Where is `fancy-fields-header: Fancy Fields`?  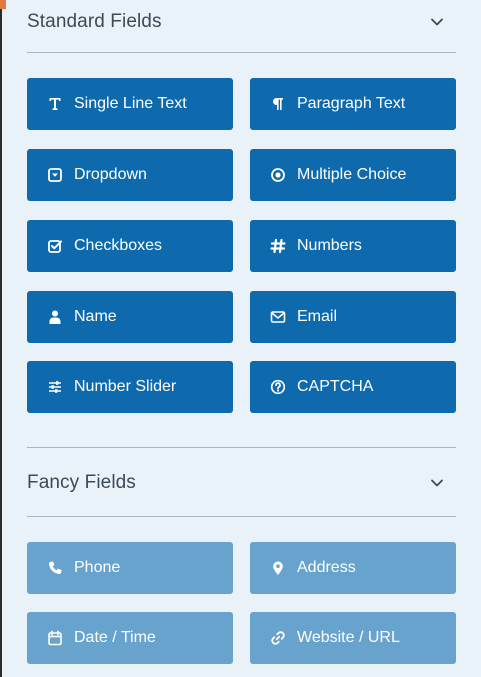 fancy-fields-header: Fancy Fields is located at coordinates (241, 483).